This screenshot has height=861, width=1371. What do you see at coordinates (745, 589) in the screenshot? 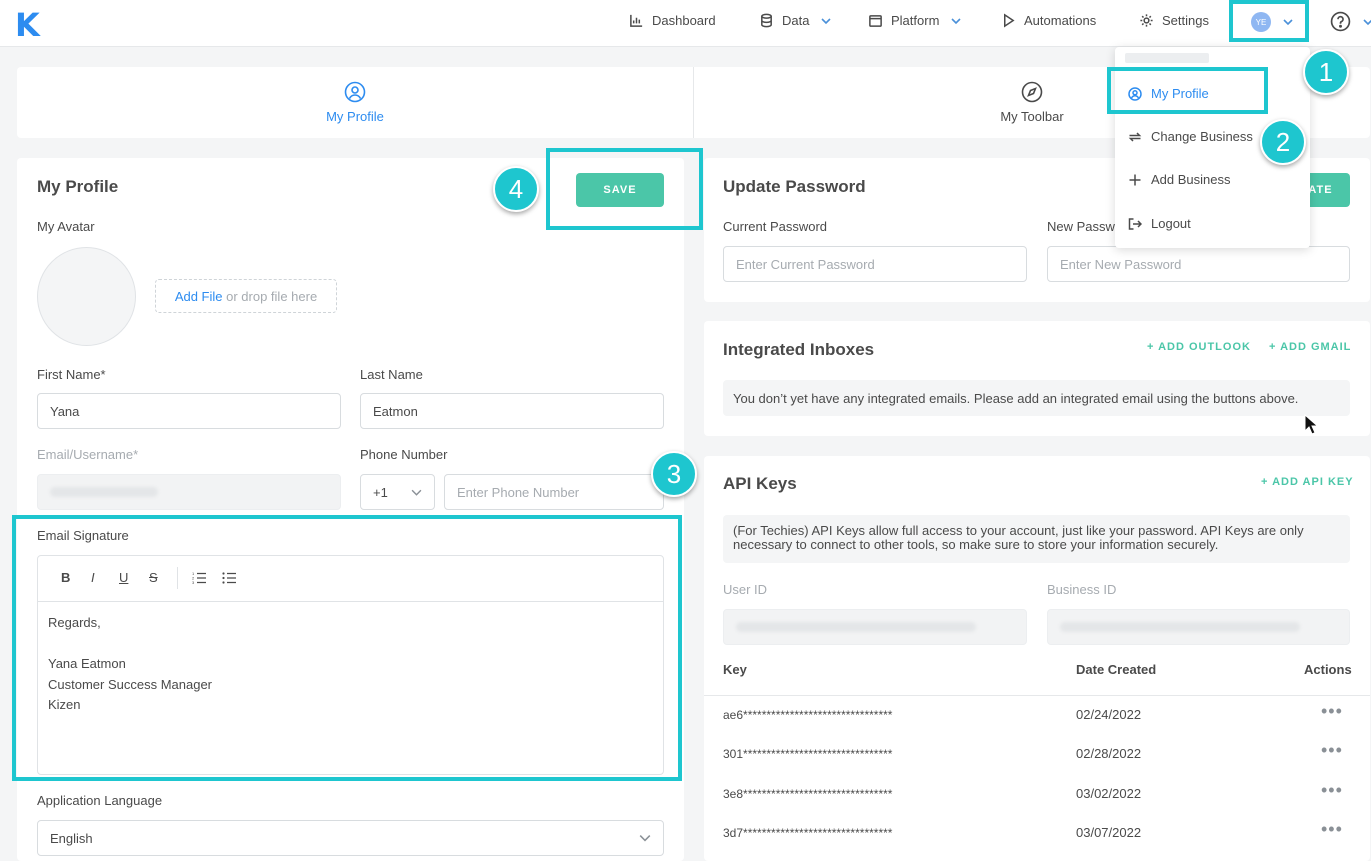
I see `user-id-label: User ID` at bounding box center [745, 589].